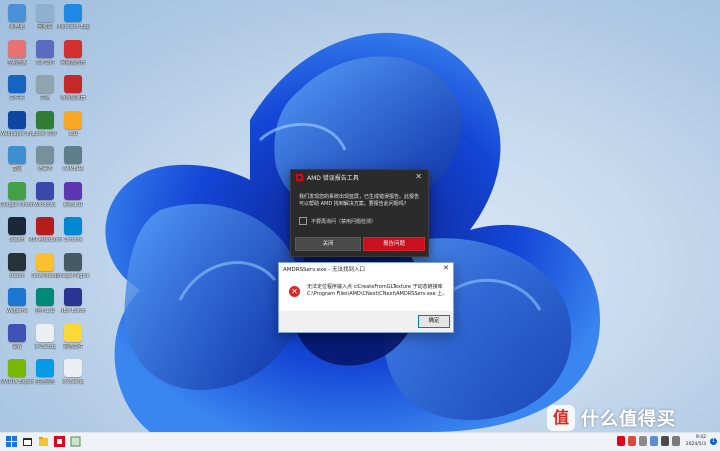 The height and width of the screenshot is (451, 720). I want to click on start-icon, so click(11, 441).